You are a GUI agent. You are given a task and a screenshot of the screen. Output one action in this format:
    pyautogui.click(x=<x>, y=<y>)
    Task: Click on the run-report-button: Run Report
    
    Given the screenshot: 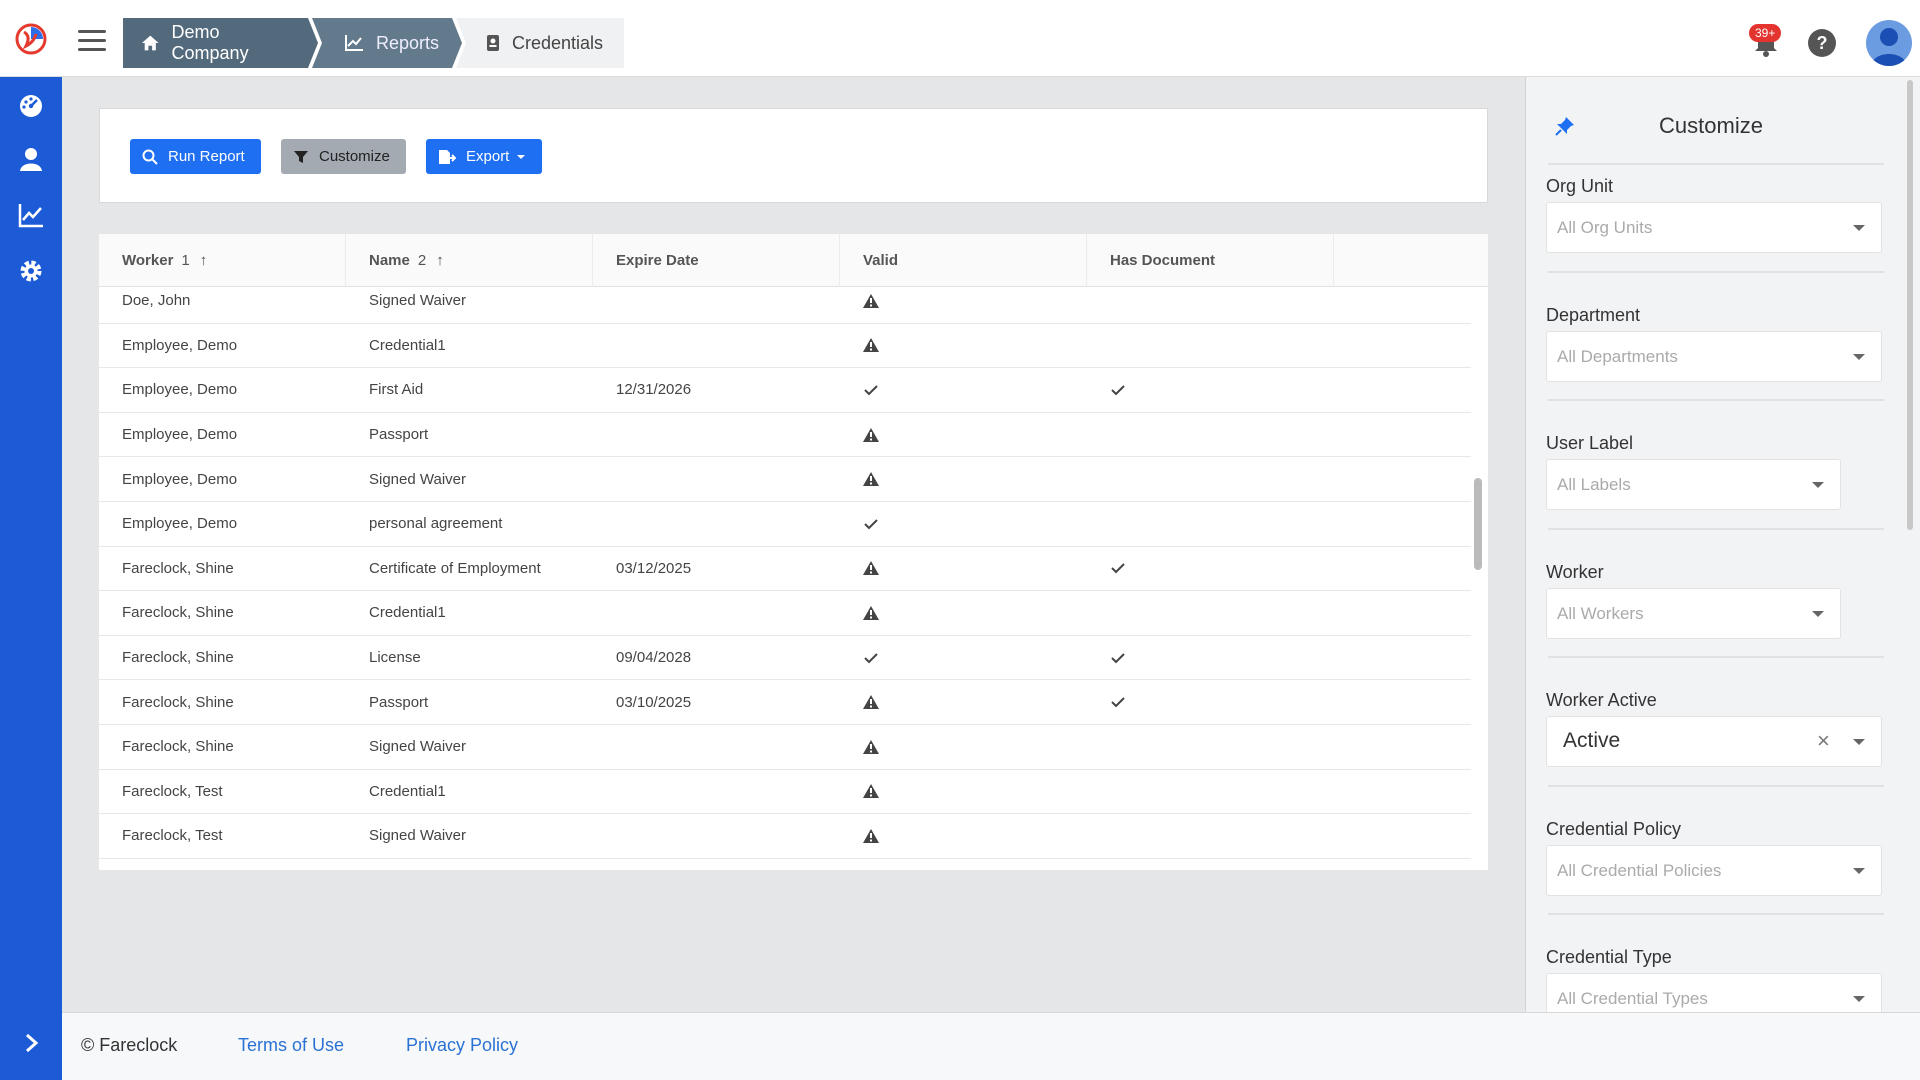 What is the action you would take?
    pyautogui.click(x=195, y=156)
    